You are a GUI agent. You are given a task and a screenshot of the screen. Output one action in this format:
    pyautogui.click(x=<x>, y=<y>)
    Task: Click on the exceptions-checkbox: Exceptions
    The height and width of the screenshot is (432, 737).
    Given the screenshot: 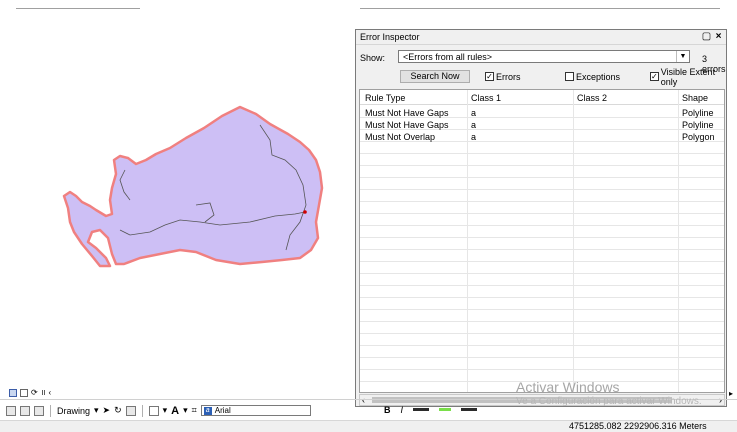 What is the action you would take?
    pyautogui.click(x=592, y=76)
    